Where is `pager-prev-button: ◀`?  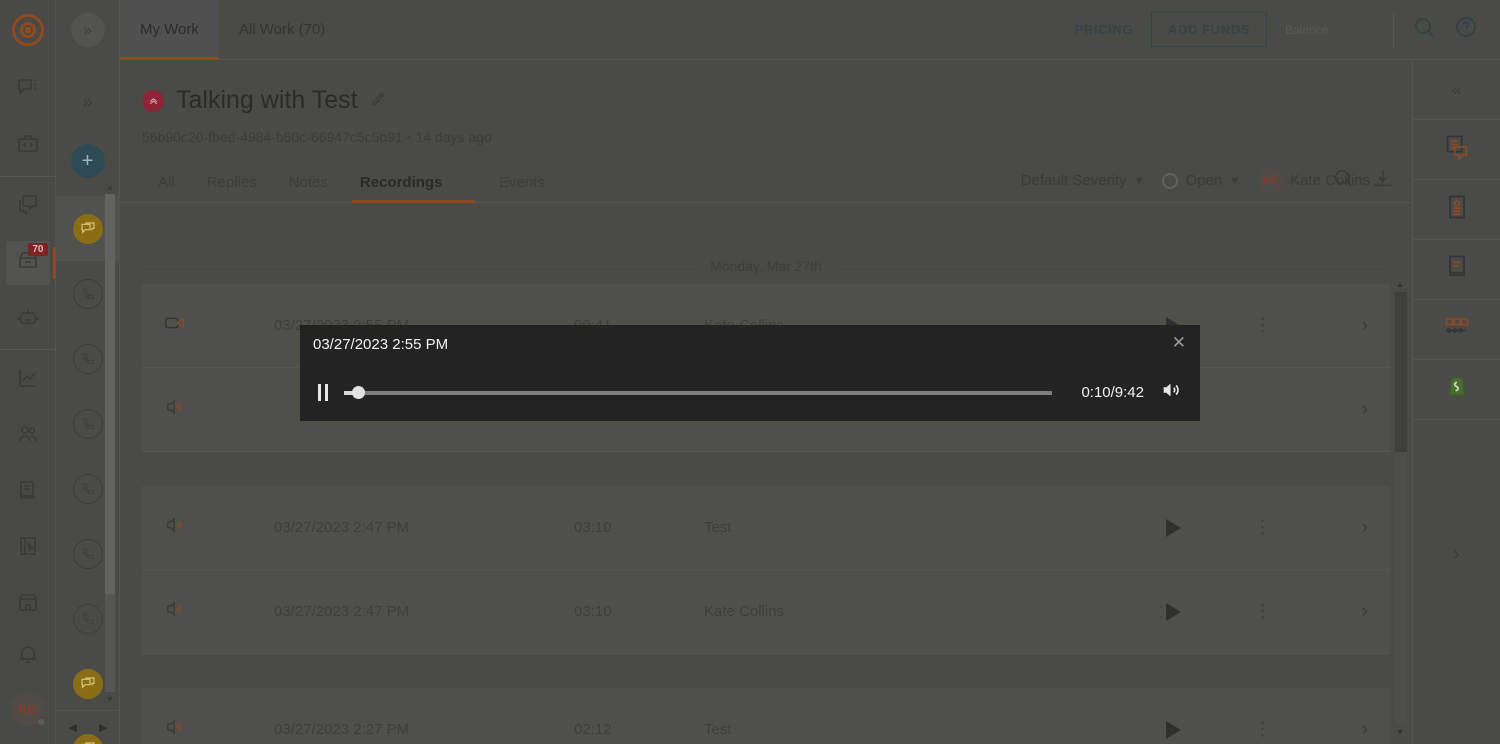
pager-prev-button: ◀ is located at coordinates (73, 727).